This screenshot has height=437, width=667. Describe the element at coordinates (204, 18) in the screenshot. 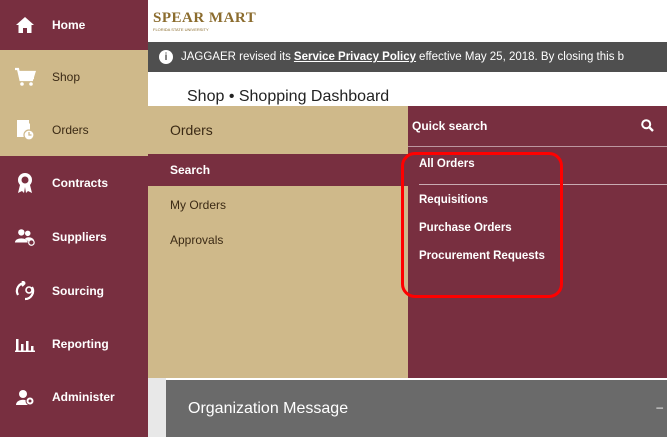

I see `spear-mart-logo: SPEAR MART` at that location.